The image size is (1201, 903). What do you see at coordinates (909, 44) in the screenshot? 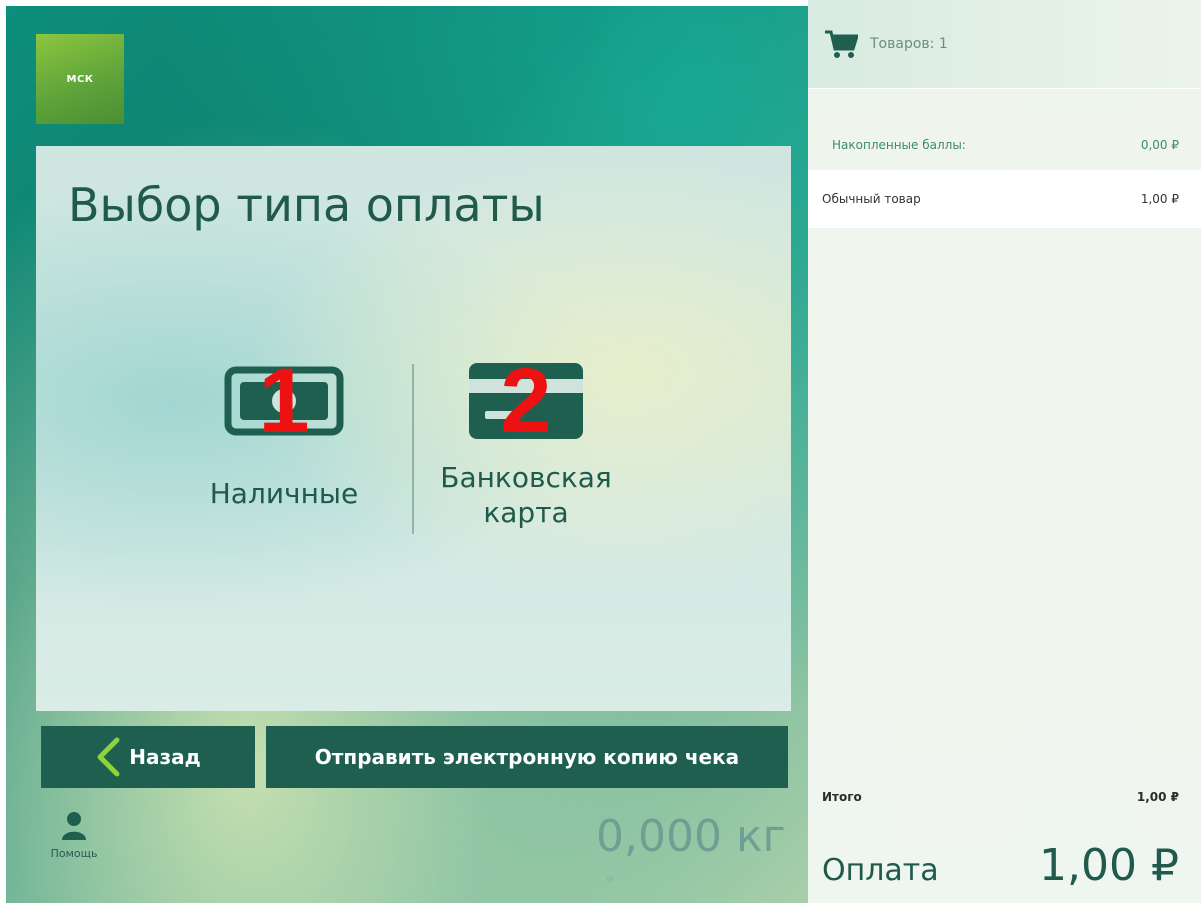
I see `cart-count: Товаров: 1` at bounding box center [909, 44].